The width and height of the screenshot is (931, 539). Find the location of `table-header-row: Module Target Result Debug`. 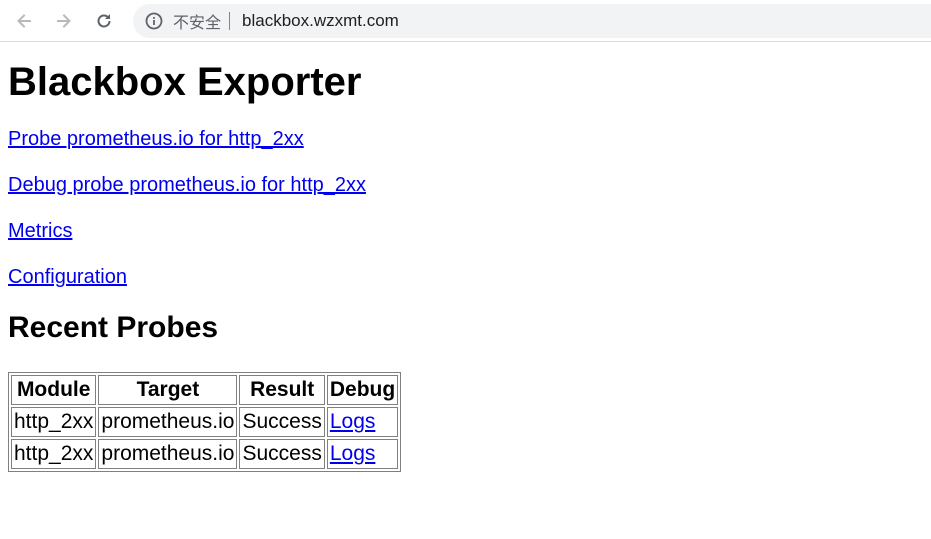

table-header-row: Module Target Result Debug is located at coordinates (205, 390).